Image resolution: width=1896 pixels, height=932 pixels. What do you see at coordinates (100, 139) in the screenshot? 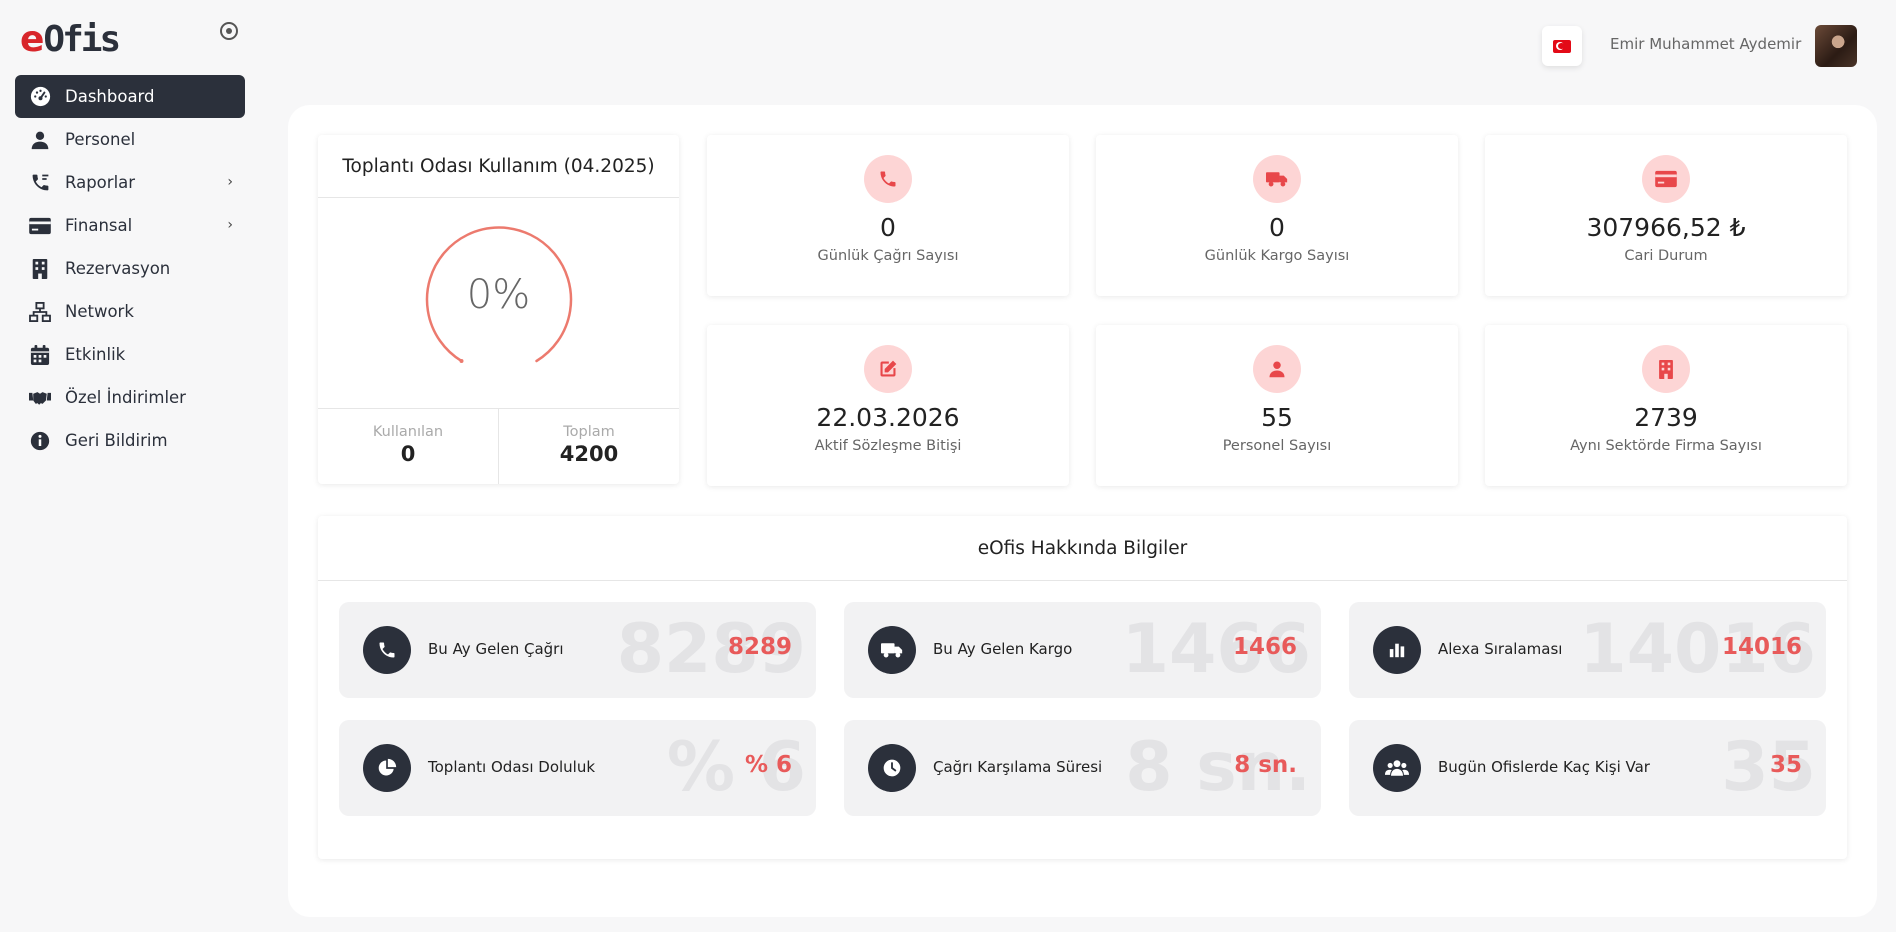
I see `sidebar-item-label: Personel` at bounding box center [100, 139].